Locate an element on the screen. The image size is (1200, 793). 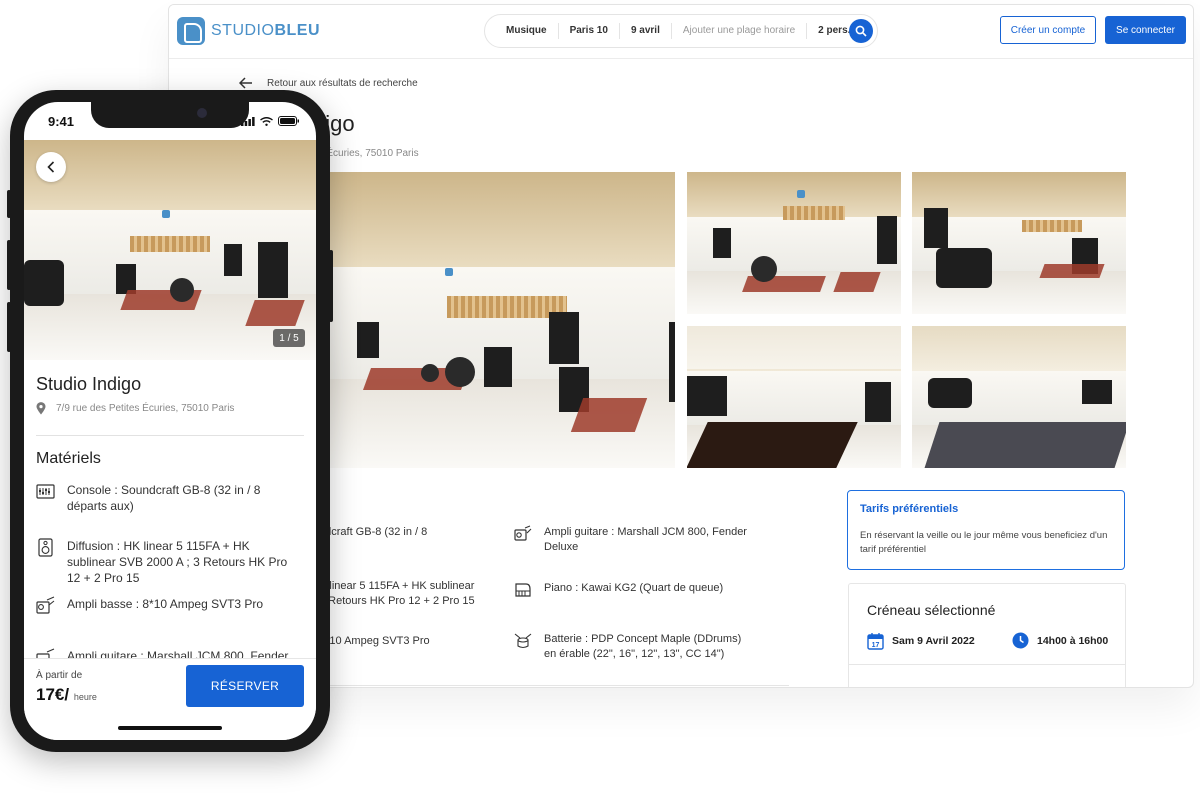
status-time: 9:41 is located at coordinates (61, 121).